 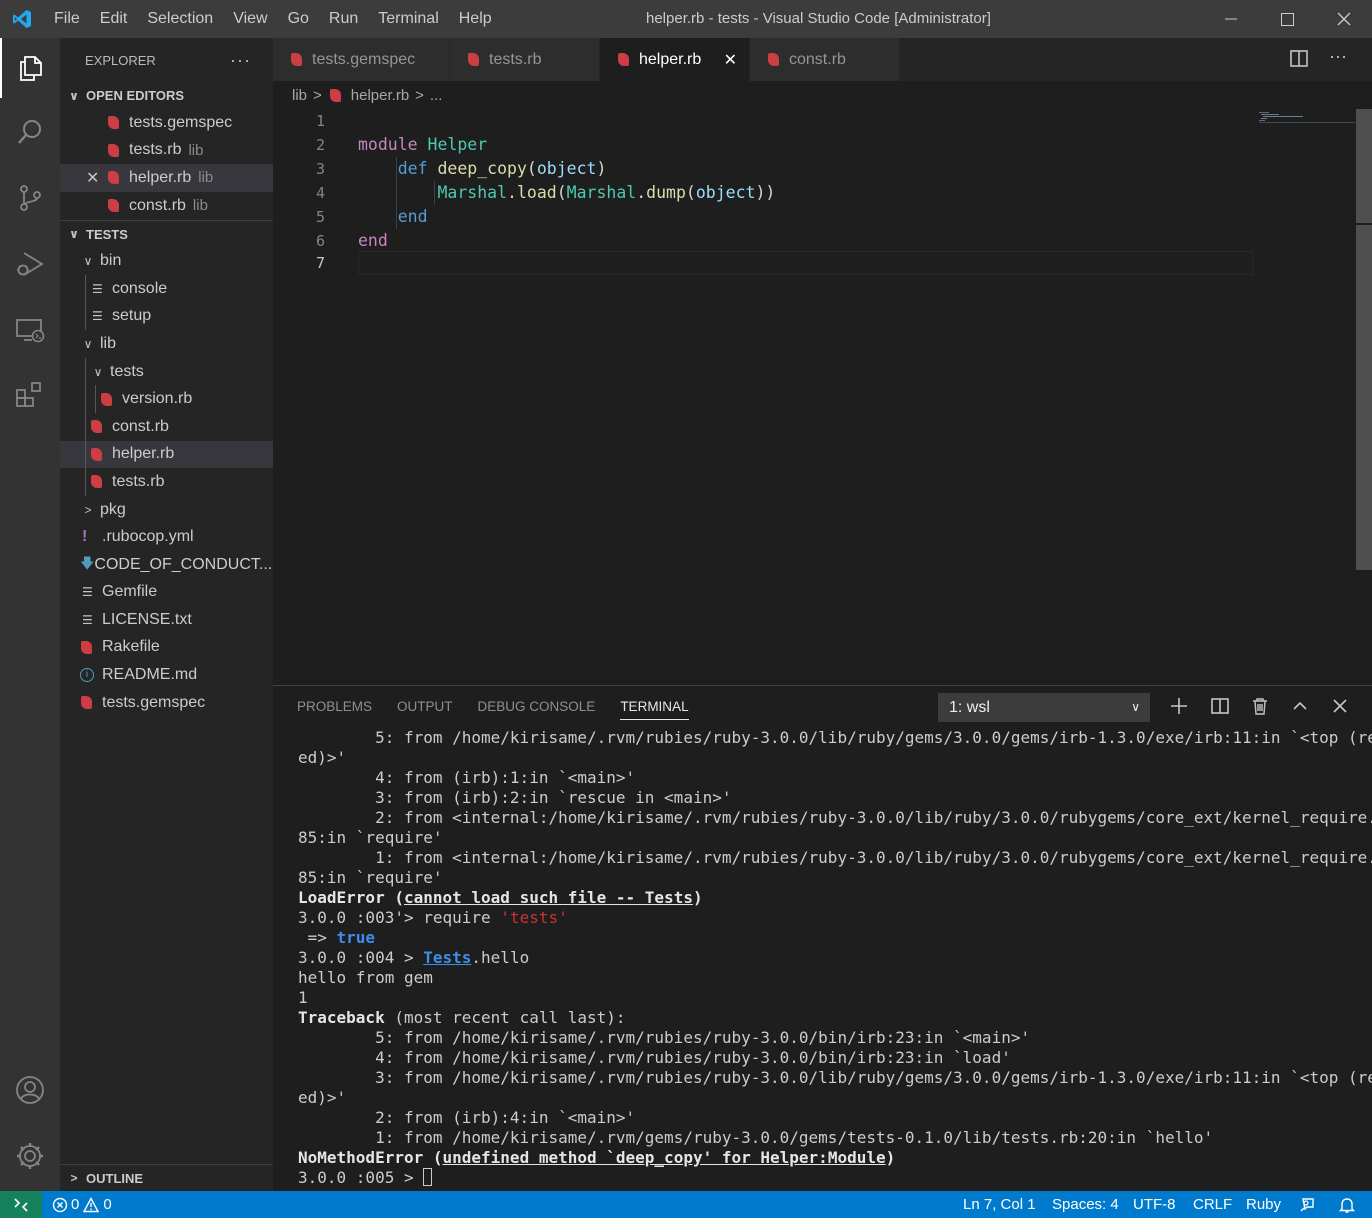 What do you see at coordinates (132, 316) in the screenshot?
I see `tree-label: setup` at bounding box center [132, 316].